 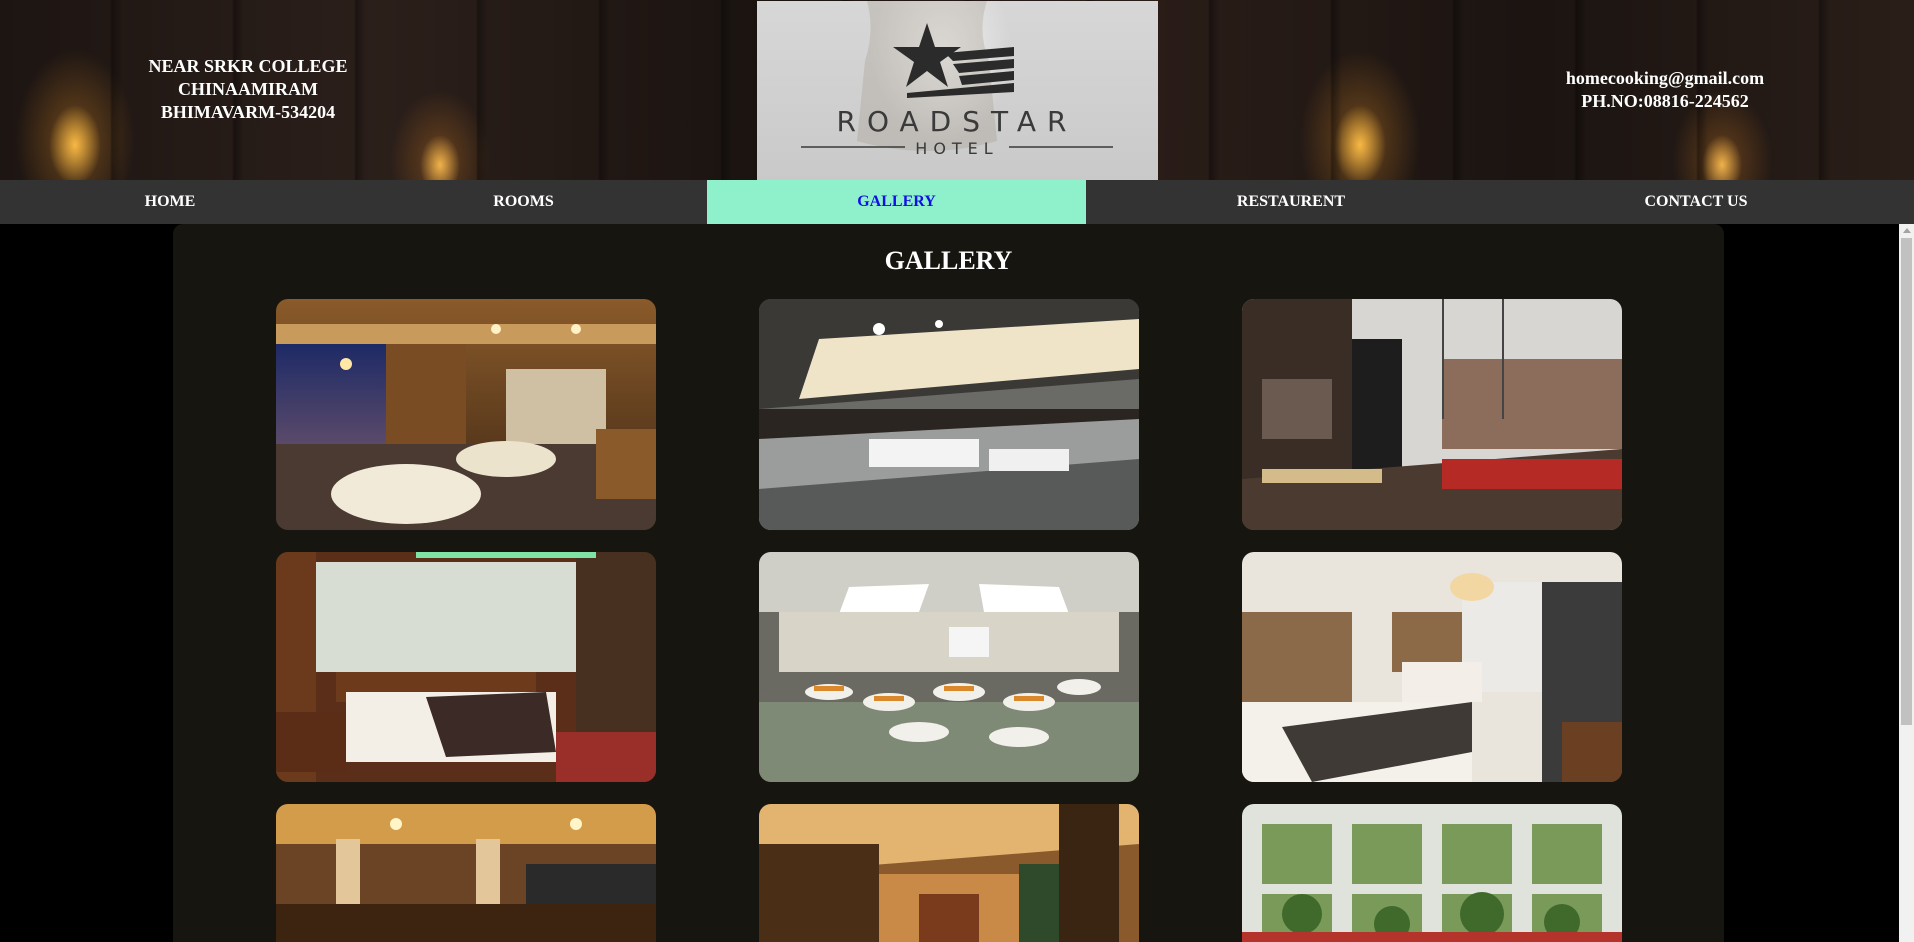 I want to click on main-nav: HOME ROOMS GALLERY RESTAURENT CONTACT US, so click(x=957, y=202).